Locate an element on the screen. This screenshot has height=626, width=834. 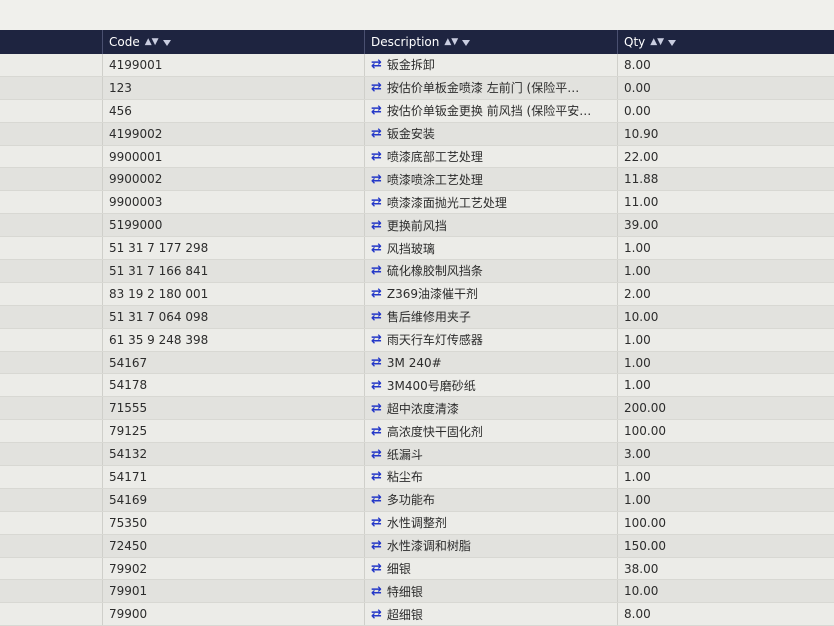
cell-description: ⇄ 超中浓度清漆 is located at coordinates (491, 408).